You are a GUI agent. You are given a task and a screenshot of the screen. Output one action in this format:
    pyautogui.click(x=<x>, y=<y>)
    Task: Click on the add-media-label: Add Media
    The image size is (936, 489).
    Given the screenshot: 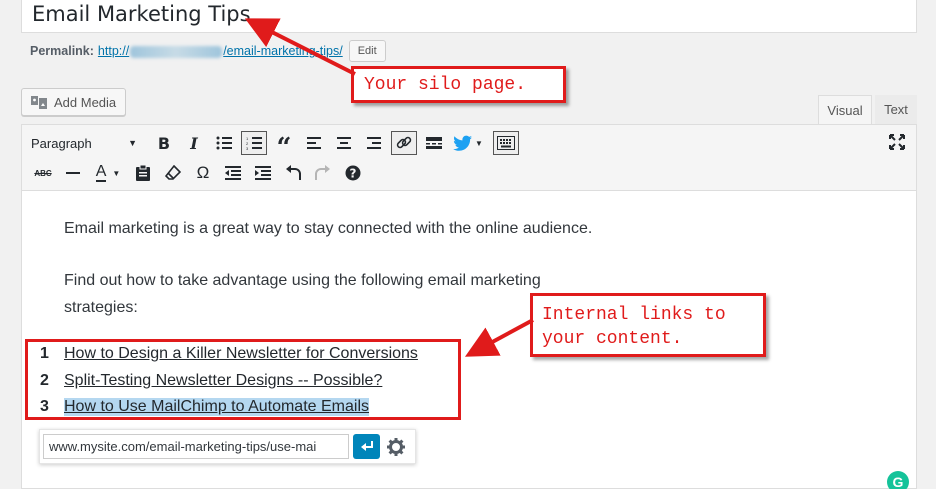 What is the action you would take?
    pyautogui.click(x=85, y=102)
    